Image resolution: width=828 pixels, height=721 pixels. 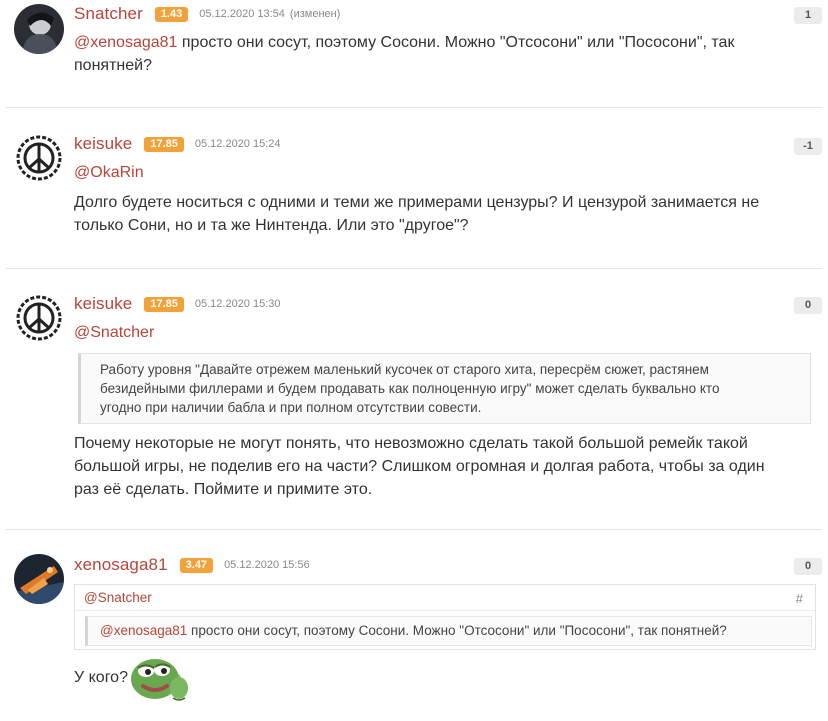 I want to click on comment-mention: @Snatcher, so click(x=114, y=332).